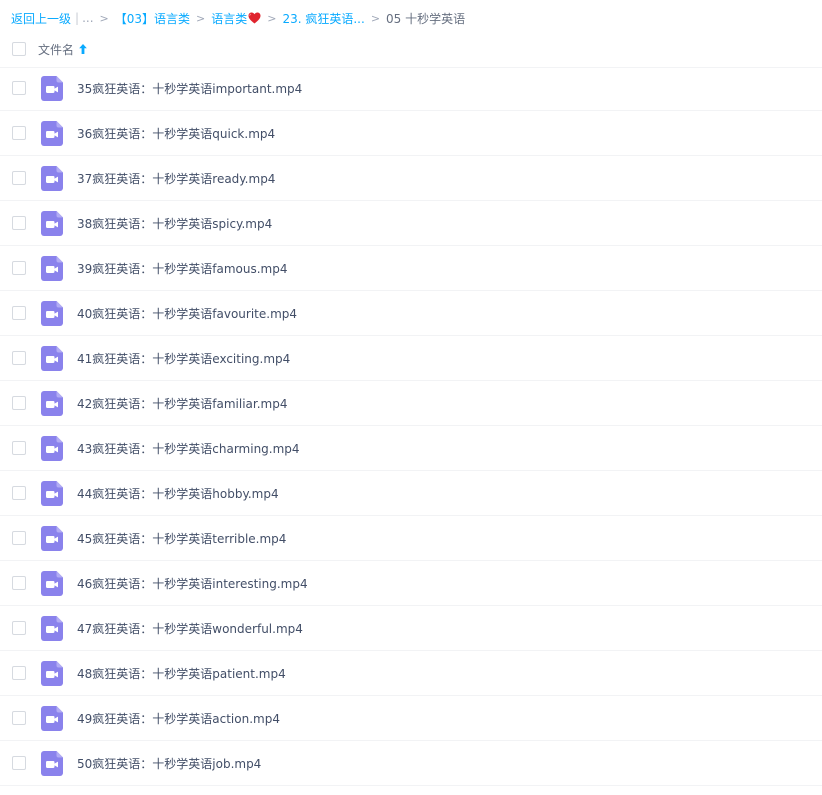 The image size is (822, 795). What do you see at coordinates (181, 538) in the screenshot?
I see `file-name: 45疯狂英语：十秒学英语terrible.mp4` at bounding box center [181, 538].